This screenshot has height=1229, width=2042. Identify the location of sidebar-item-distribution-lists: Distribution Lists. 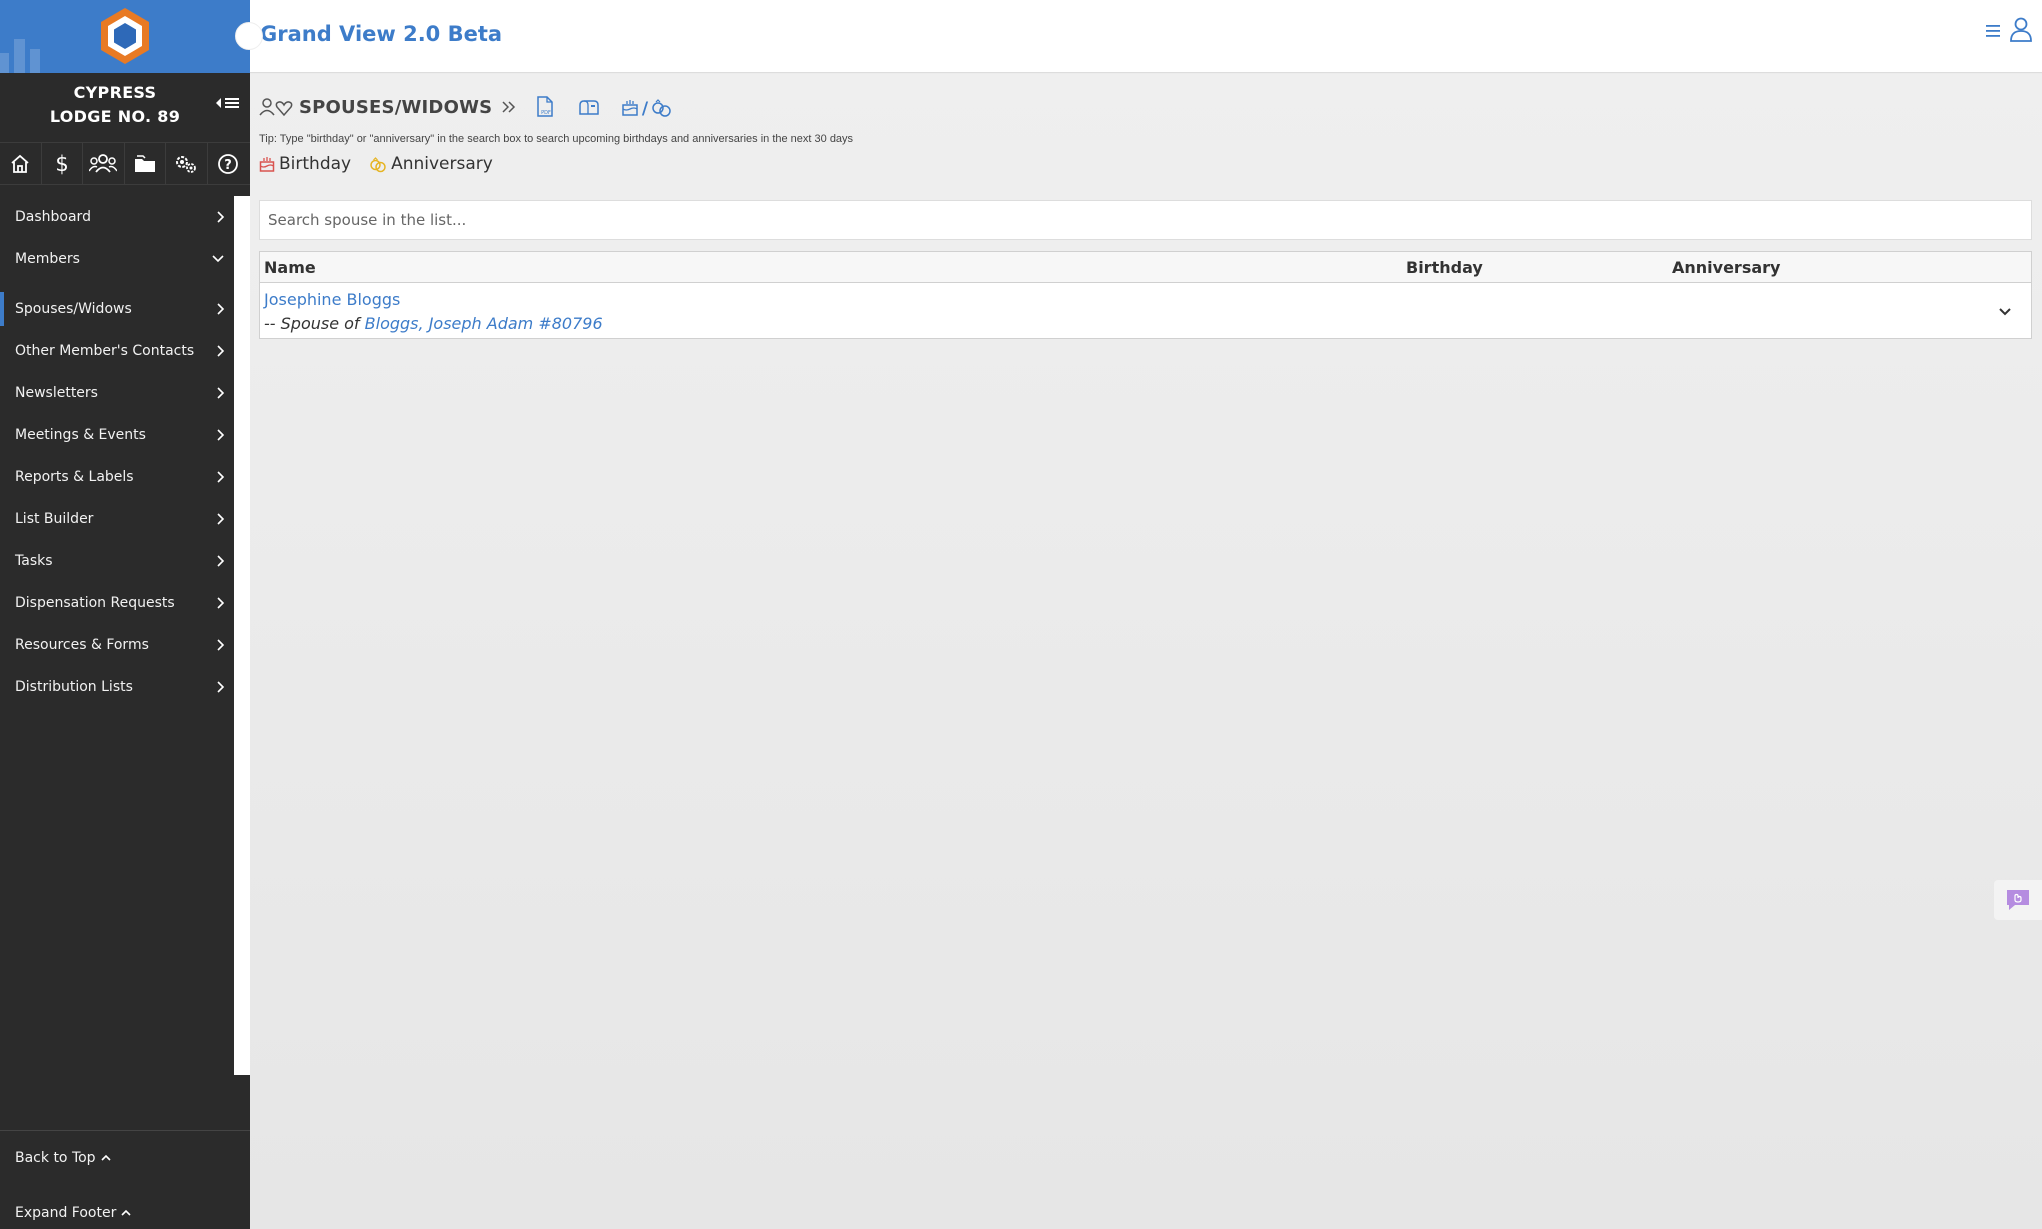
(117, 687).